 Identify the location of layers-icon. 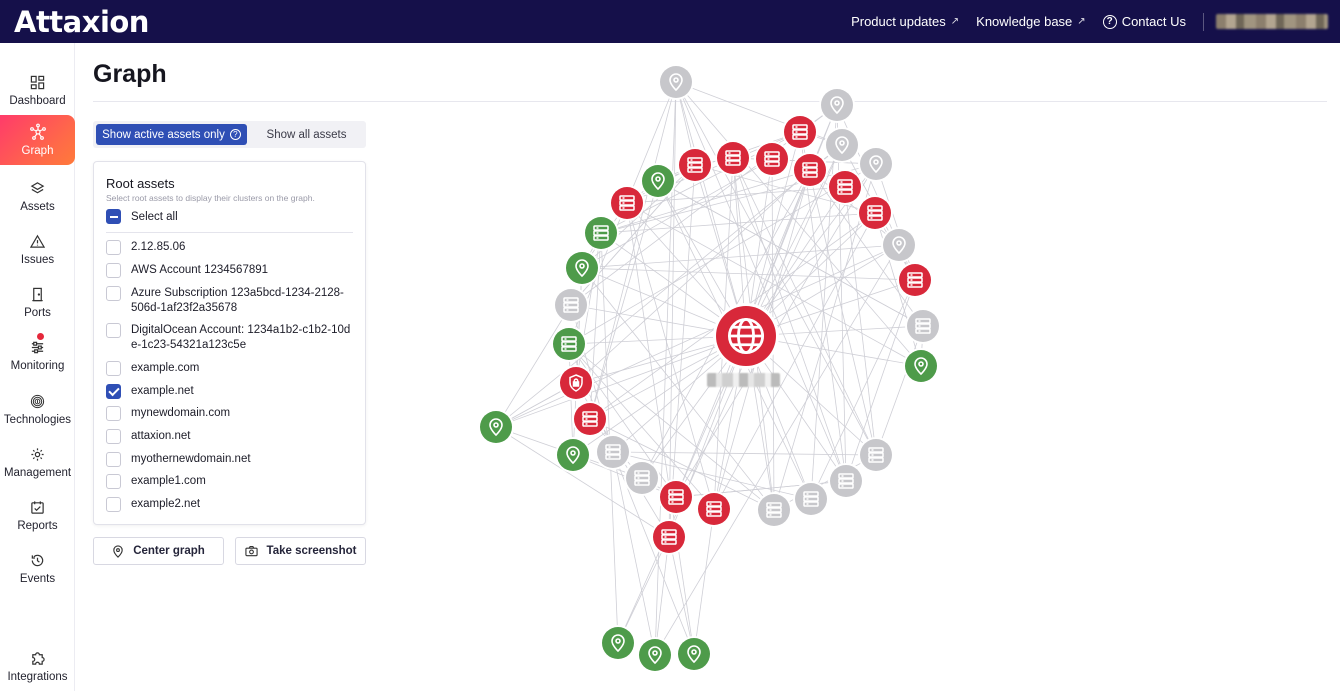
(38, 188).